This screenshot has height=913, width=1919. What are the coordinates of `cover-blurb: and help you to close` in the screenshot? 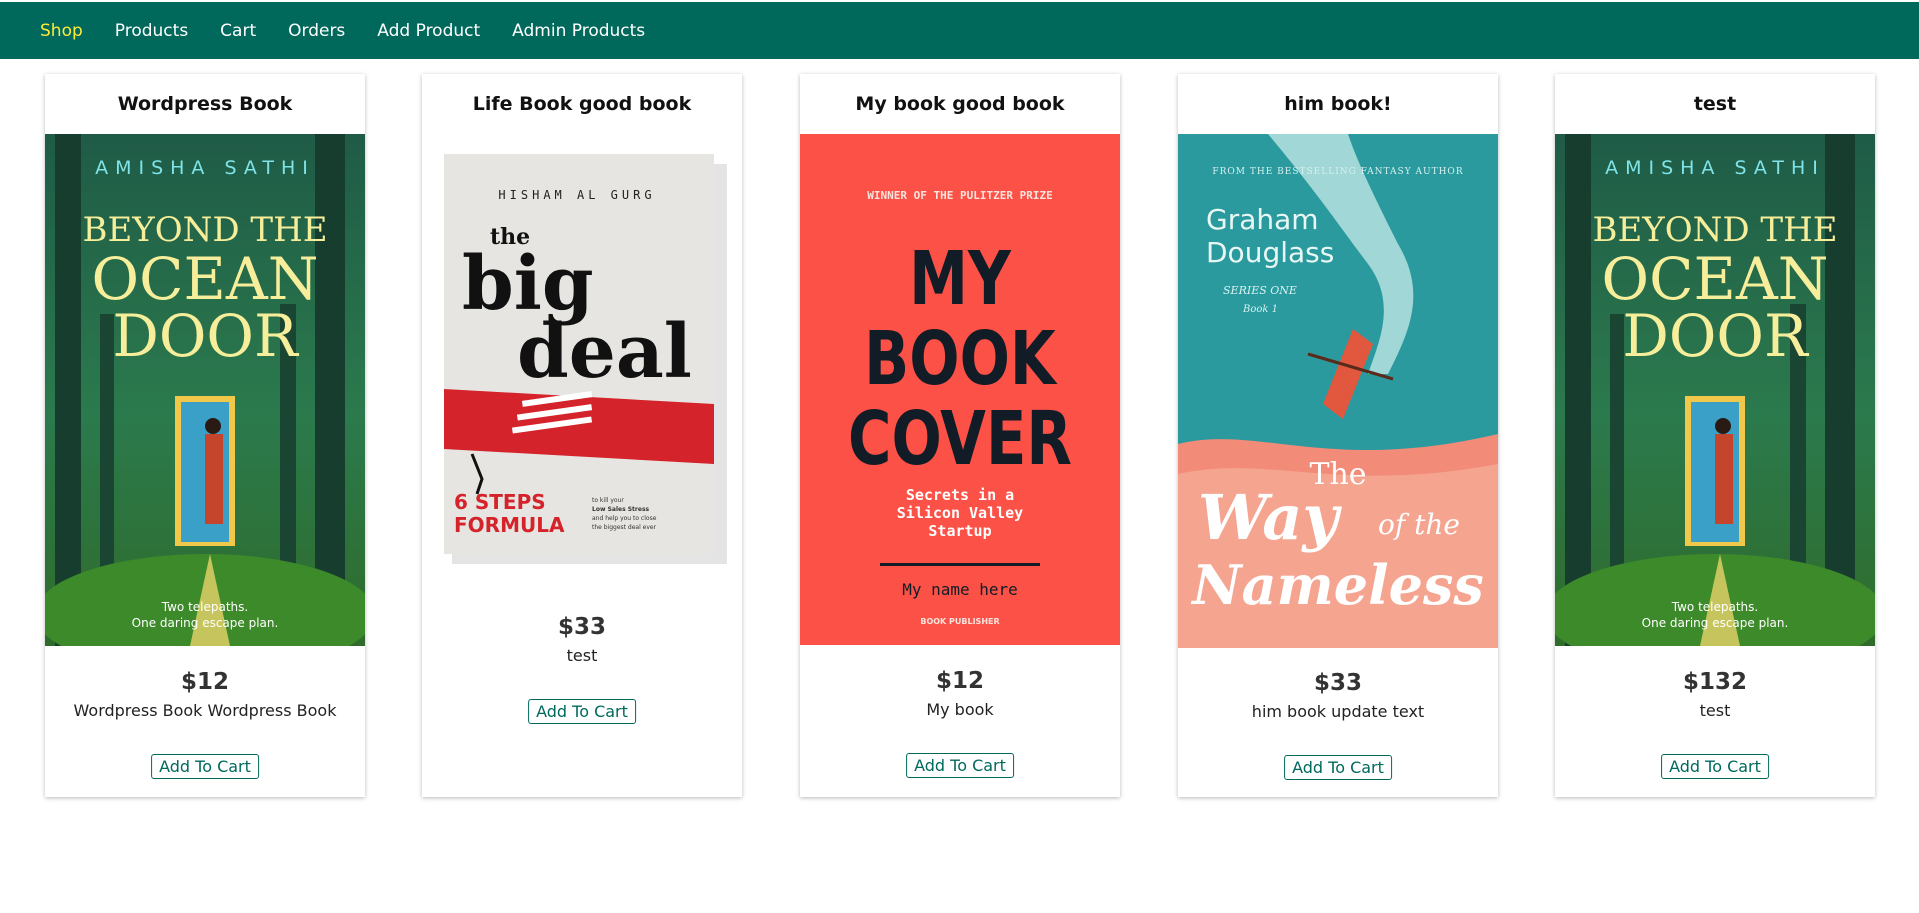 It's located at (624, 518).